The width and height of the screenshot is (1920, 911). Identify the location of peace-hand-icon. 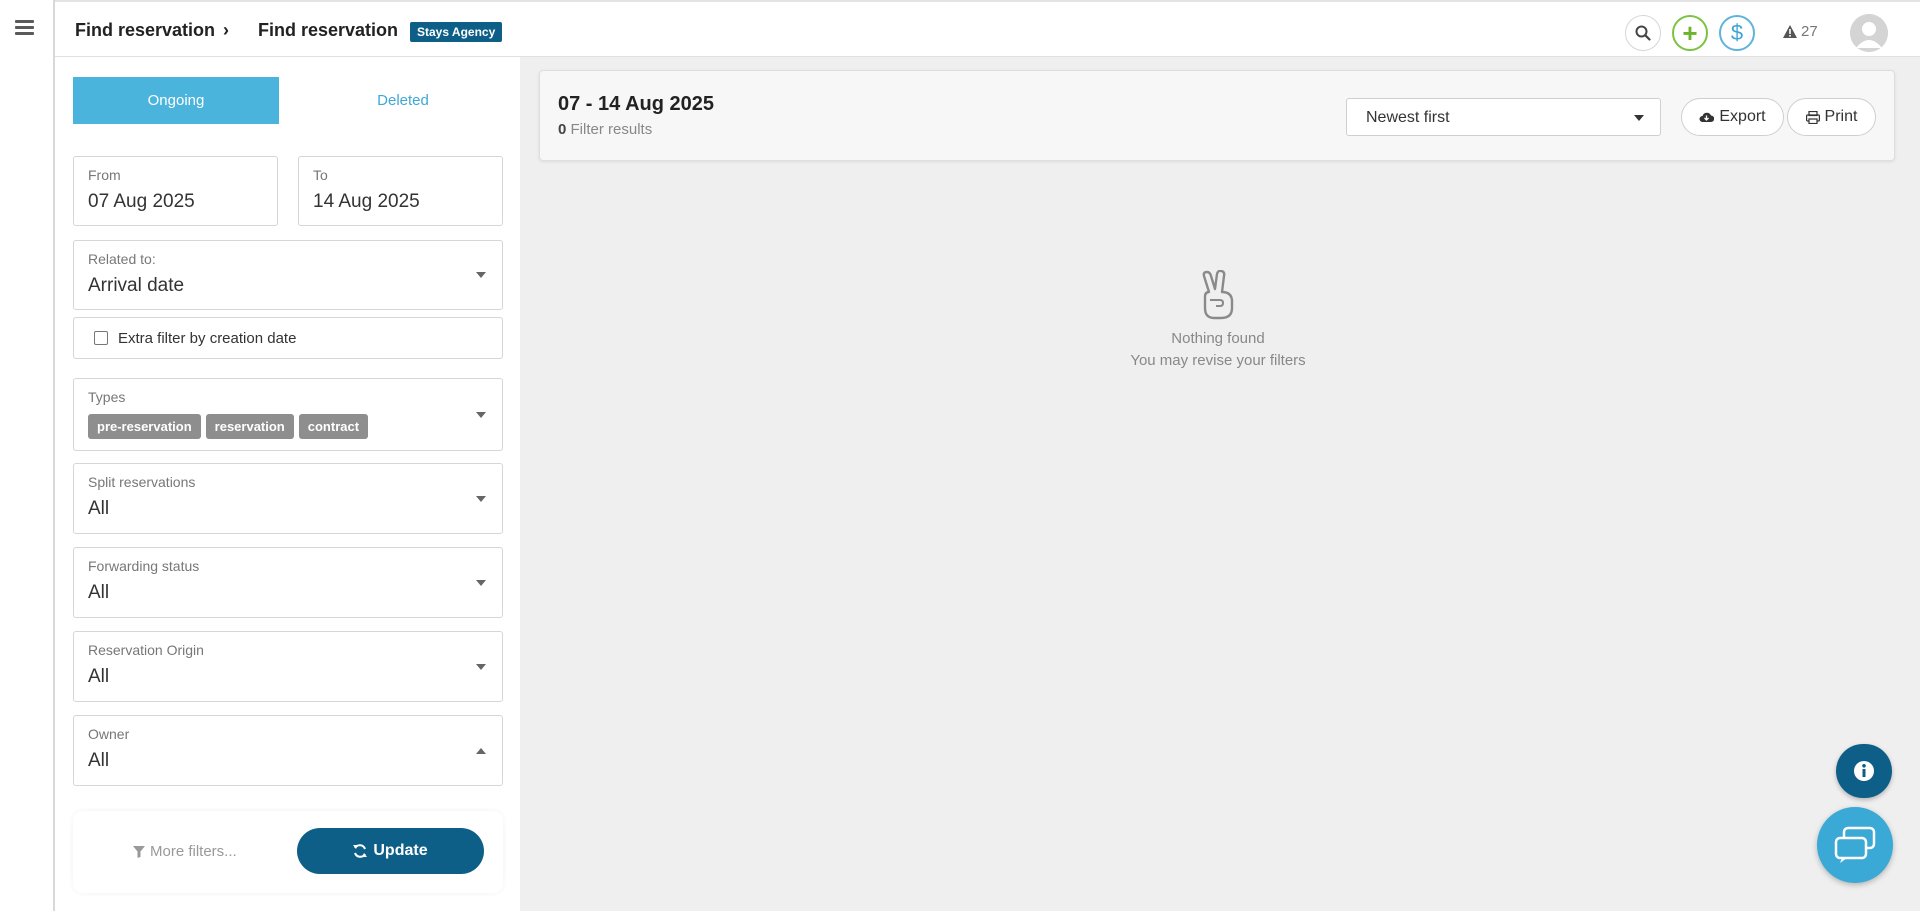
(1218, 294).